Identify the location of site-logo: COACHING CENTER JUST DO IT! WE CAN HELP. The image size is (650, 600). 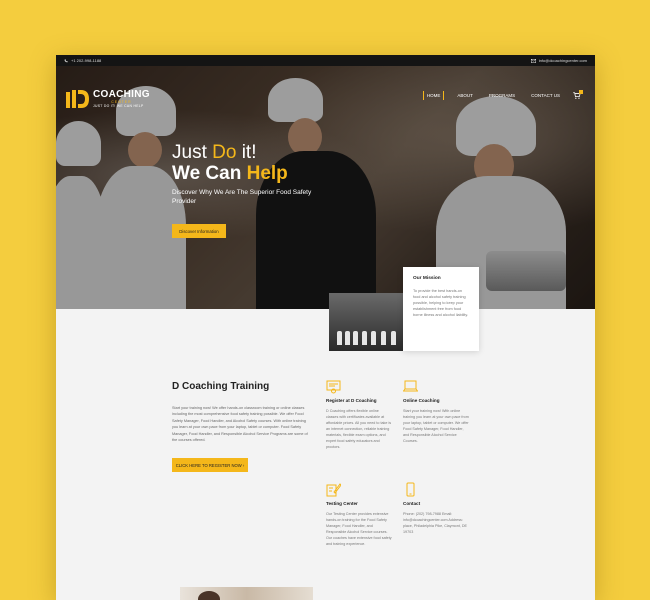
(108, 99).